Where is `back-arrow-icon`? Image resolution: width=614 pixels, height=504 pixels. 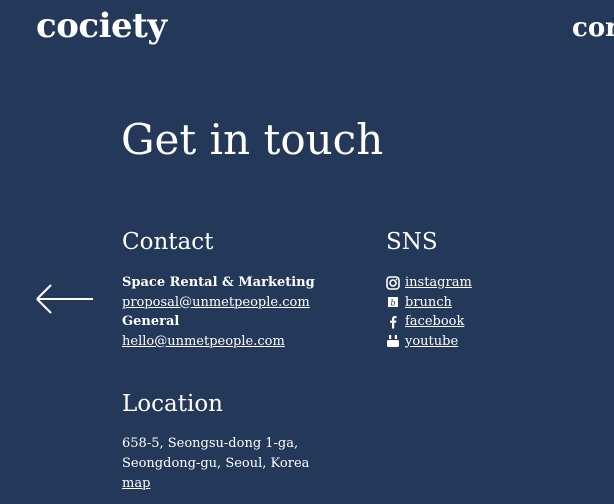
back-arrow-icon is located at coordinates (65, 299).